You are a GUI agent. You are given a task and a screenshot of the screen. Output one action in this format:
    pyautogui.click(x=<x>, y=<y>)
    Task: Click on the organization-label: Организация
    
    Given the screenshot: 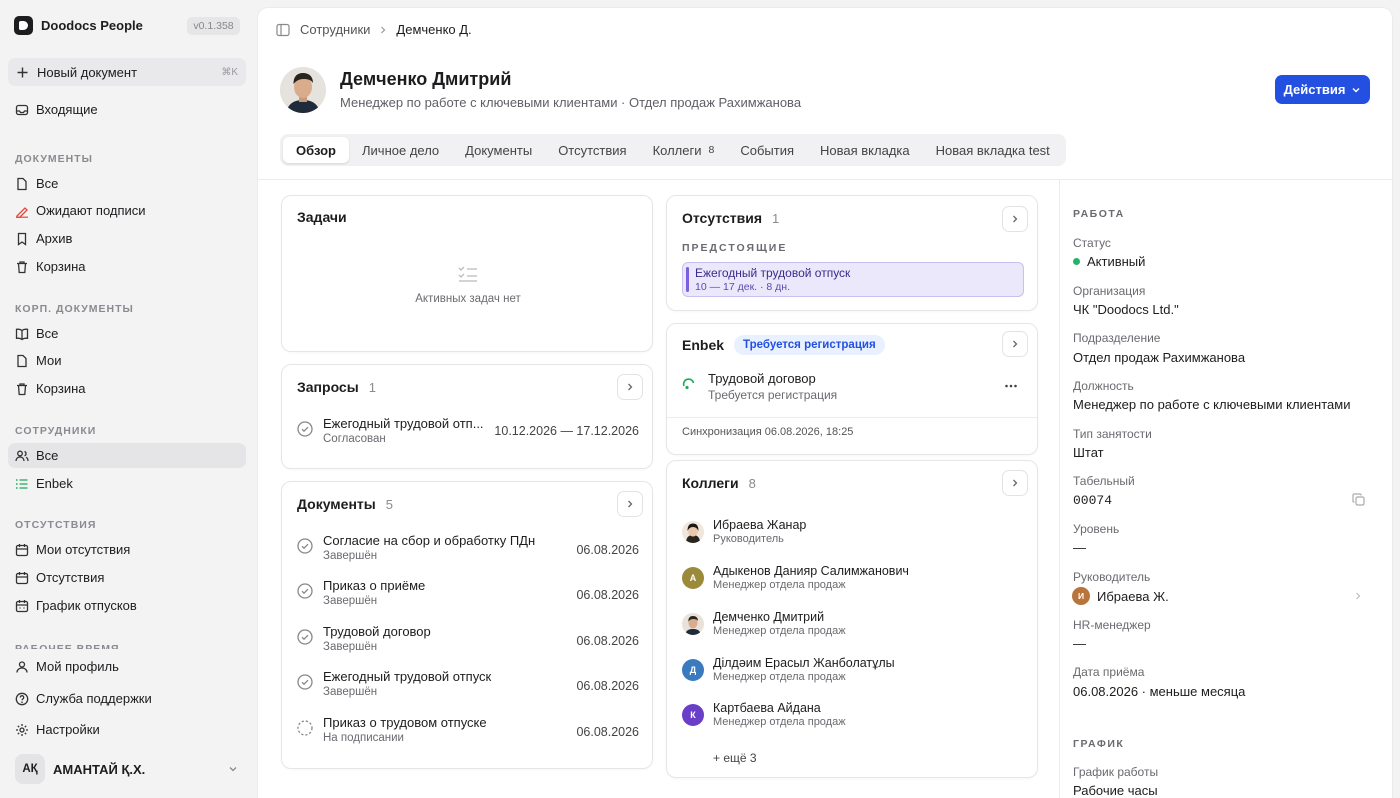 What is the action you would take?
    pyautogui.click(x=1109, y=291)
    